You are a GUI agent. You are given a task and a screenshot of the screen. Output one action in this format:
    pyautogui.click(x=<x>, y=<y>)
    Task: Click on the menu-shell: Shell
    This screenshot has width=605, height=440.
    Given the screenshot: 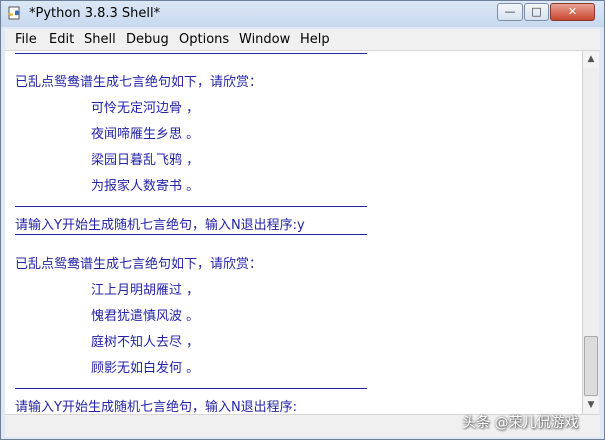 What is the action you would take?
    pyautogui.click(x=100, y=39)
    